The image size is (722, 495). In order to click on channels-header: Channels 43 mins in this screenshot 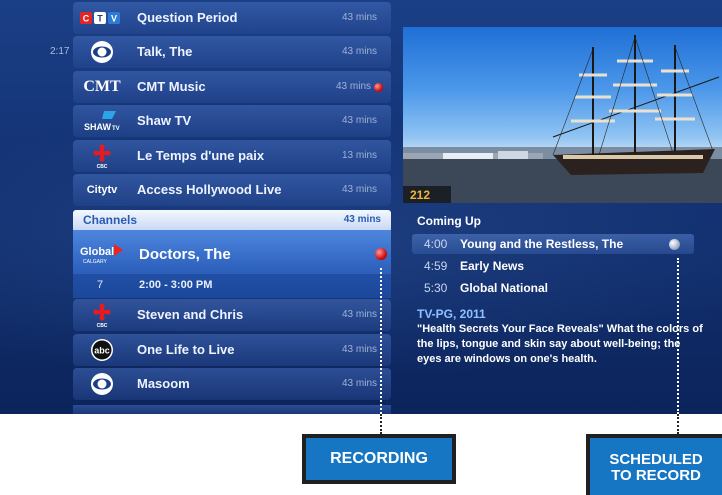, I will do `click(232, 220)`.